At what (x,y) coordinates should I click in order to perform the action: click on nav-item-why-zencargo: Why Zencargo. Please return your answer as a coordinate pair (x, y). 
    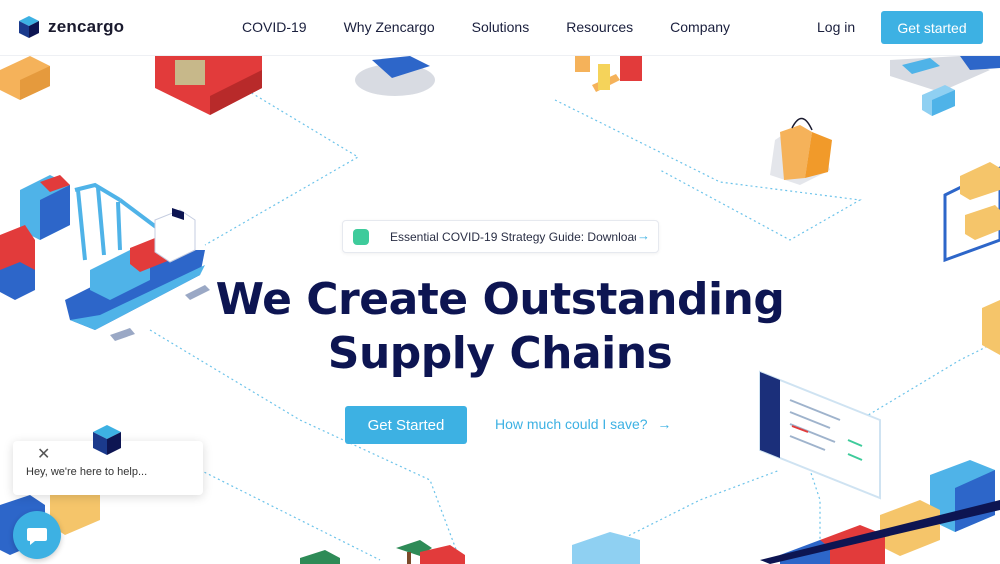
    Looking at the image, I should click on (389, 27).